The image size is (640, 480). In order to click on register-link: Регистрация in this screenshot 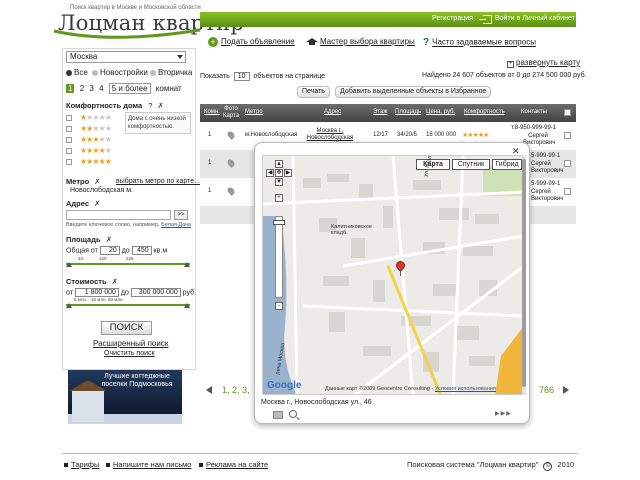, I will do `click(452, 18)`.